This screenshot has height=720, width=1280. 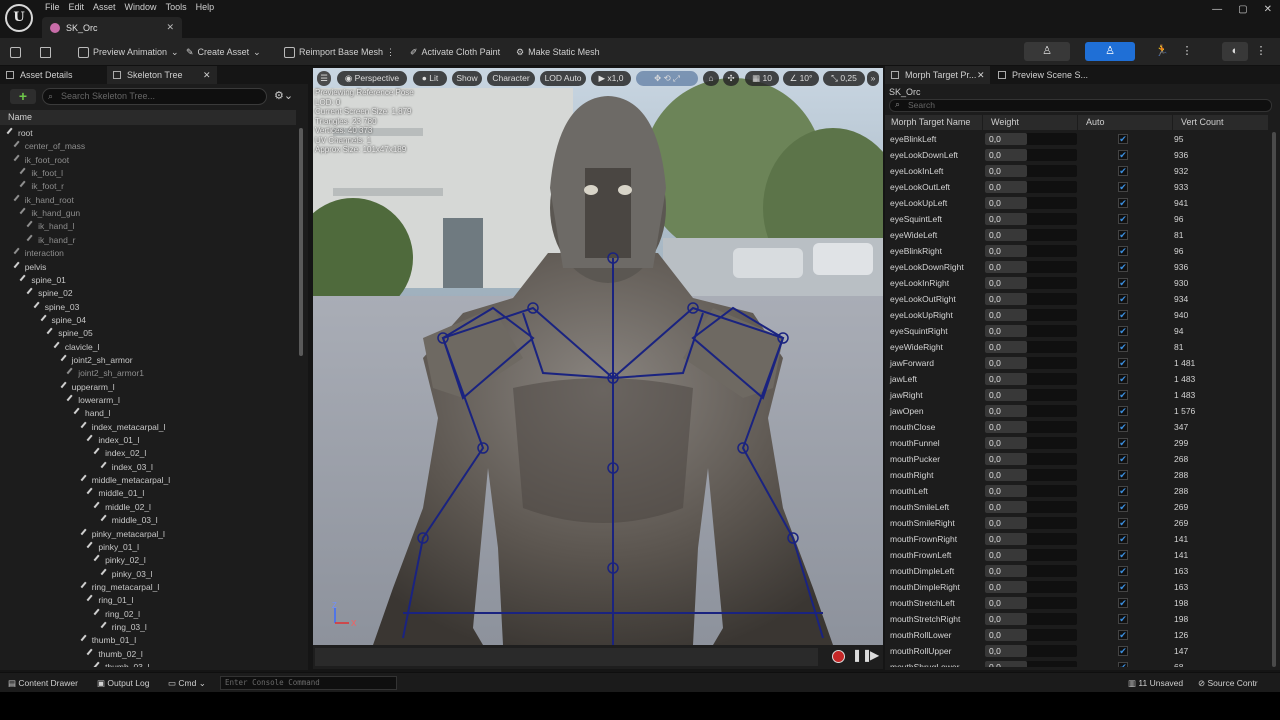 I want to click on menu-asset: Asset, so click(x=109, y=7).